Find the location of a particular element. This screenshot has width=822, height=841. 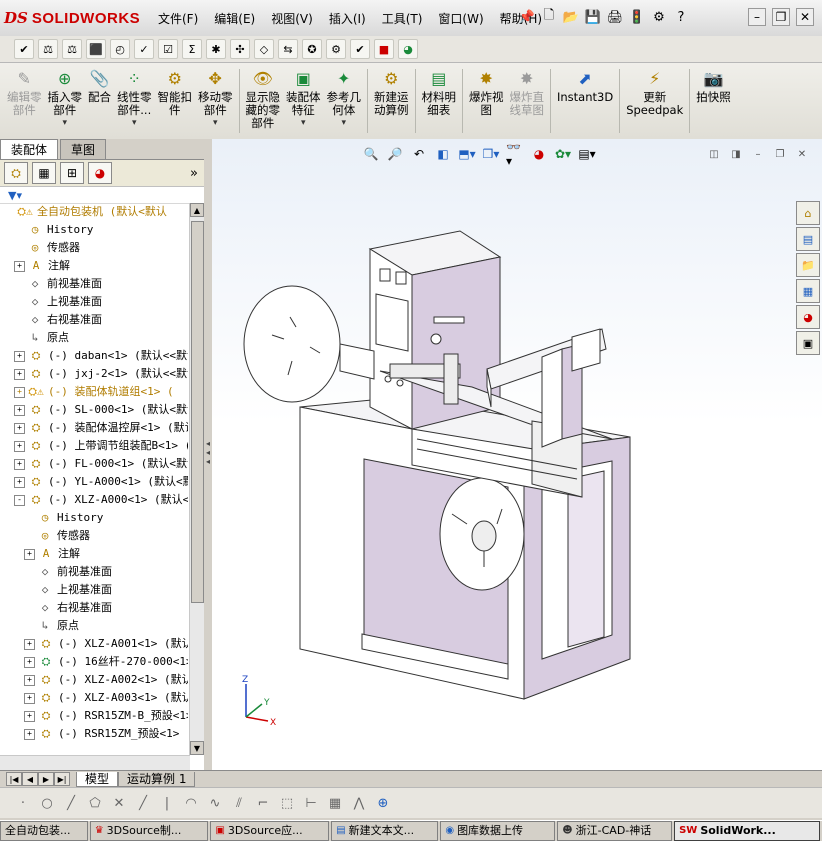

panel-splitter: ◂ ◂ ◂ is located at coordinates (208, 454).